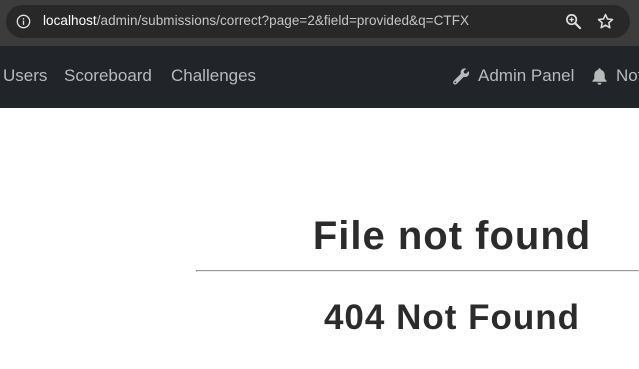 The width and height of the screenshot is (639, 369). Describe the element at coordinates (108, 76) in the screenshot. I see `nav-scoreboard: Scoreboard` at that location.